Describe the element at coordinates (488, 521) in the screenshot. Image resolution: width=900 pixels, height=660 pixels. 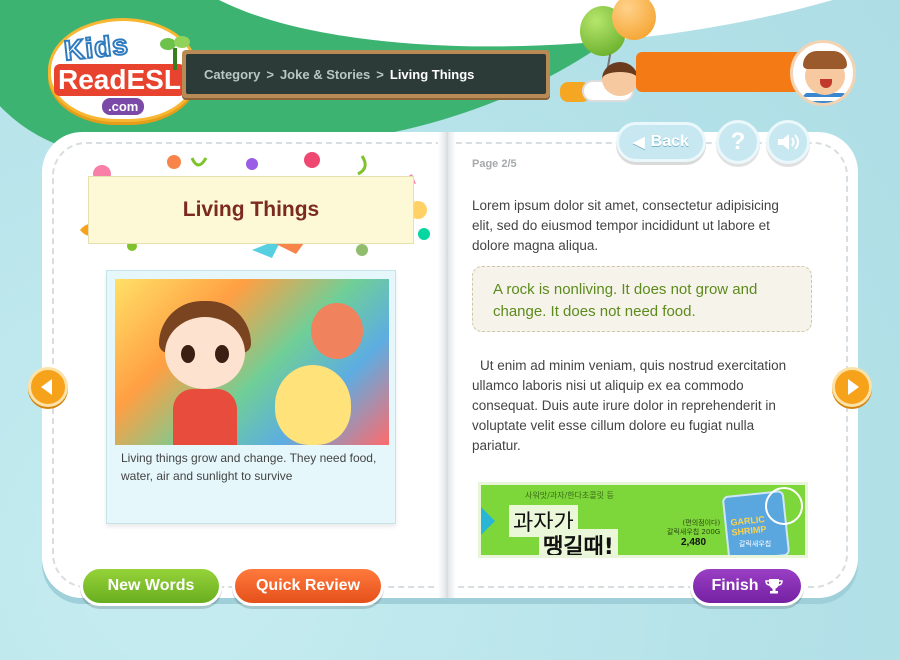
I see `ad-arrow-icon` at that location.